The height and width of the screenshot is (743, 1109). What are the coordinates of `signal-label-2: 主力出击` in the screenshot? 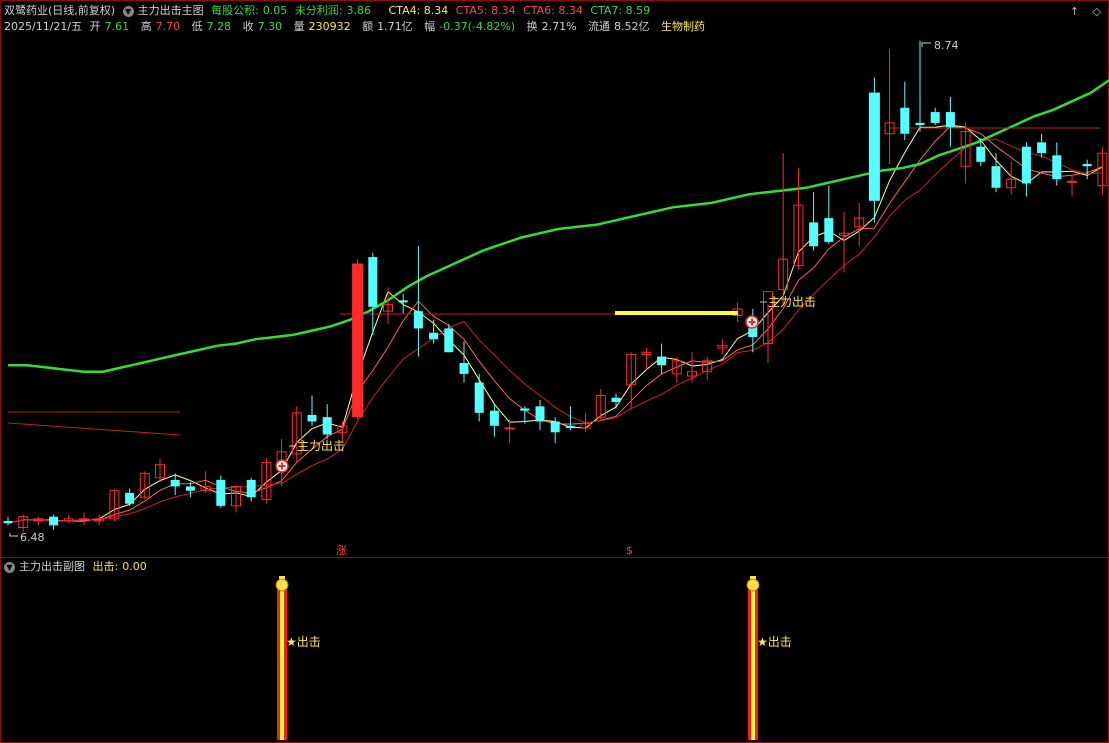 It's located at (792, 302).